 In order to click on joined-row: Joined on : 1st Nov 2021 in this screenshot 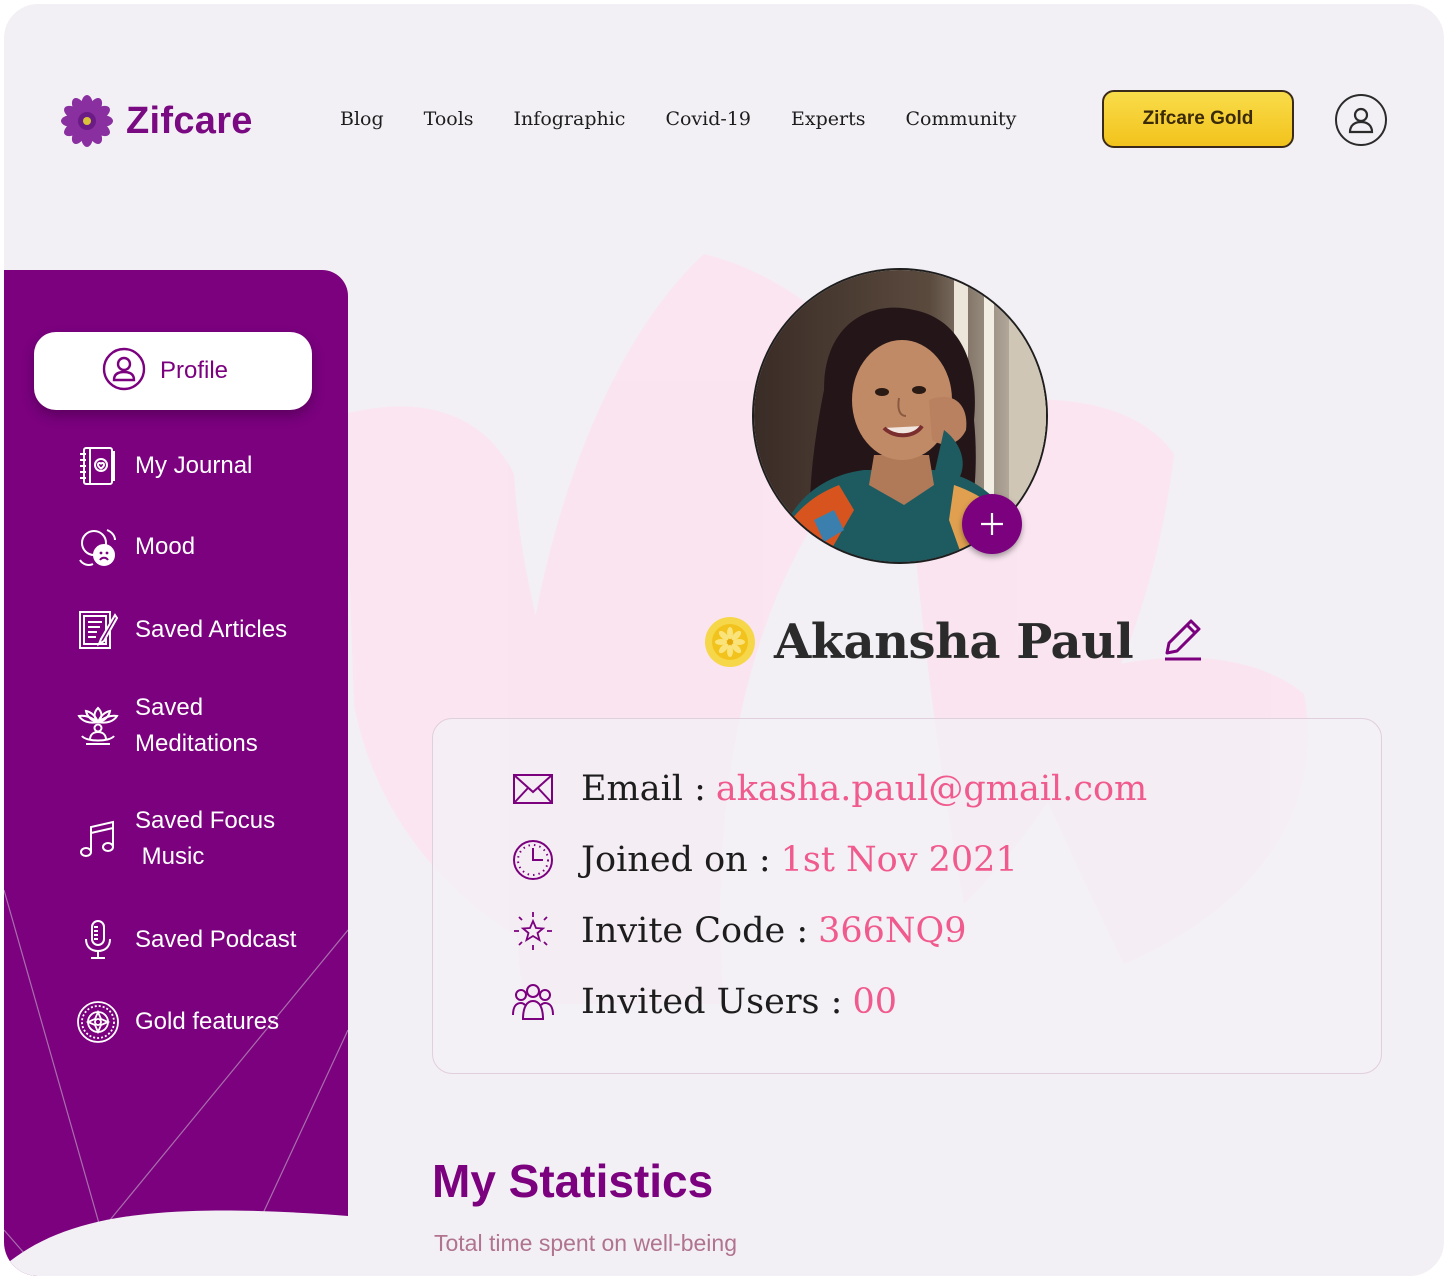, I will do `click(764, 860)`.